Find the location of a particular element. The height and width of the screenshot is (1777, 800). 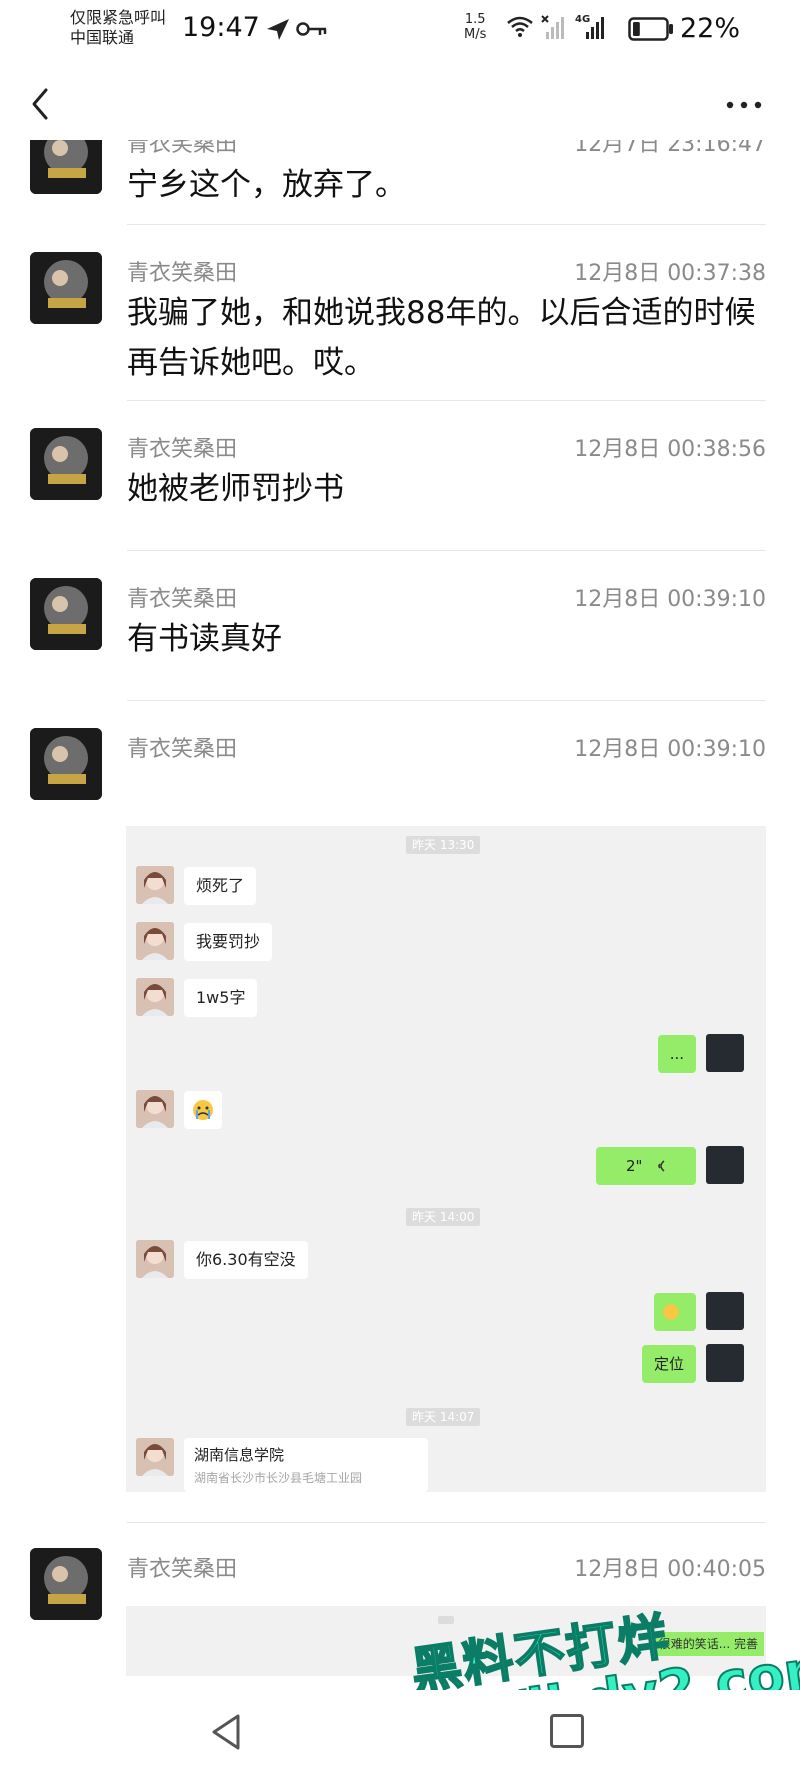

chat-row: 定位 is located at coordinates (684, 1364).